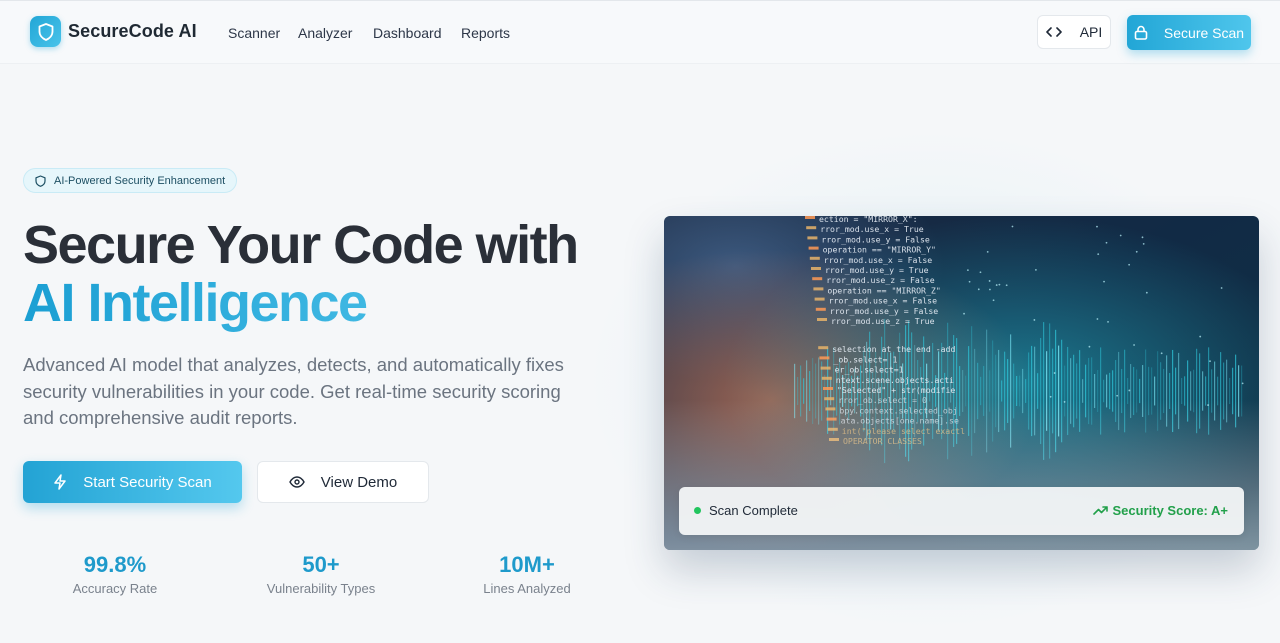 The width and height of the screenshot is (1280, 643). I want to click on security-score: Security Score: A+, so click(1160, 510).